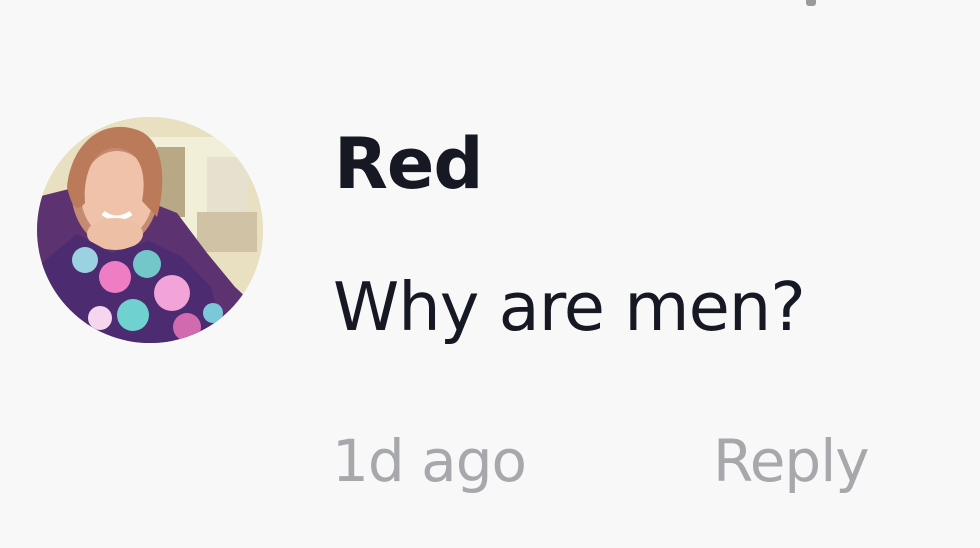 This screenshot has height=548, width=980. Describe the element at coordinates (791, 461) in the screenshot. I see `reply-button: Reply` at that location.